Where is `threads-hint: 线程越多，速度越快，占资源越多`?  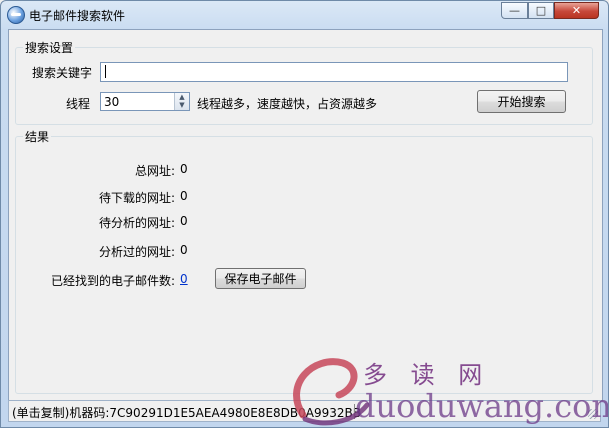
threads-hint: 线程越多，速度越快，占资源越多 is located at coordinates (287, 104).